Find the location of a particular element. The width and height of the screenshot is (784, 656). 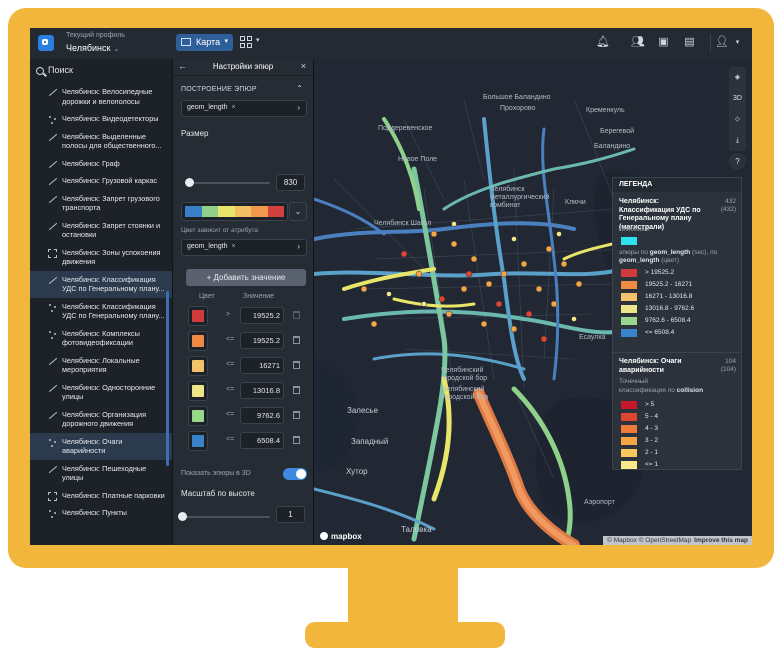

user-avatar-icon: 👤︎ is located at coordinates (722, 42).